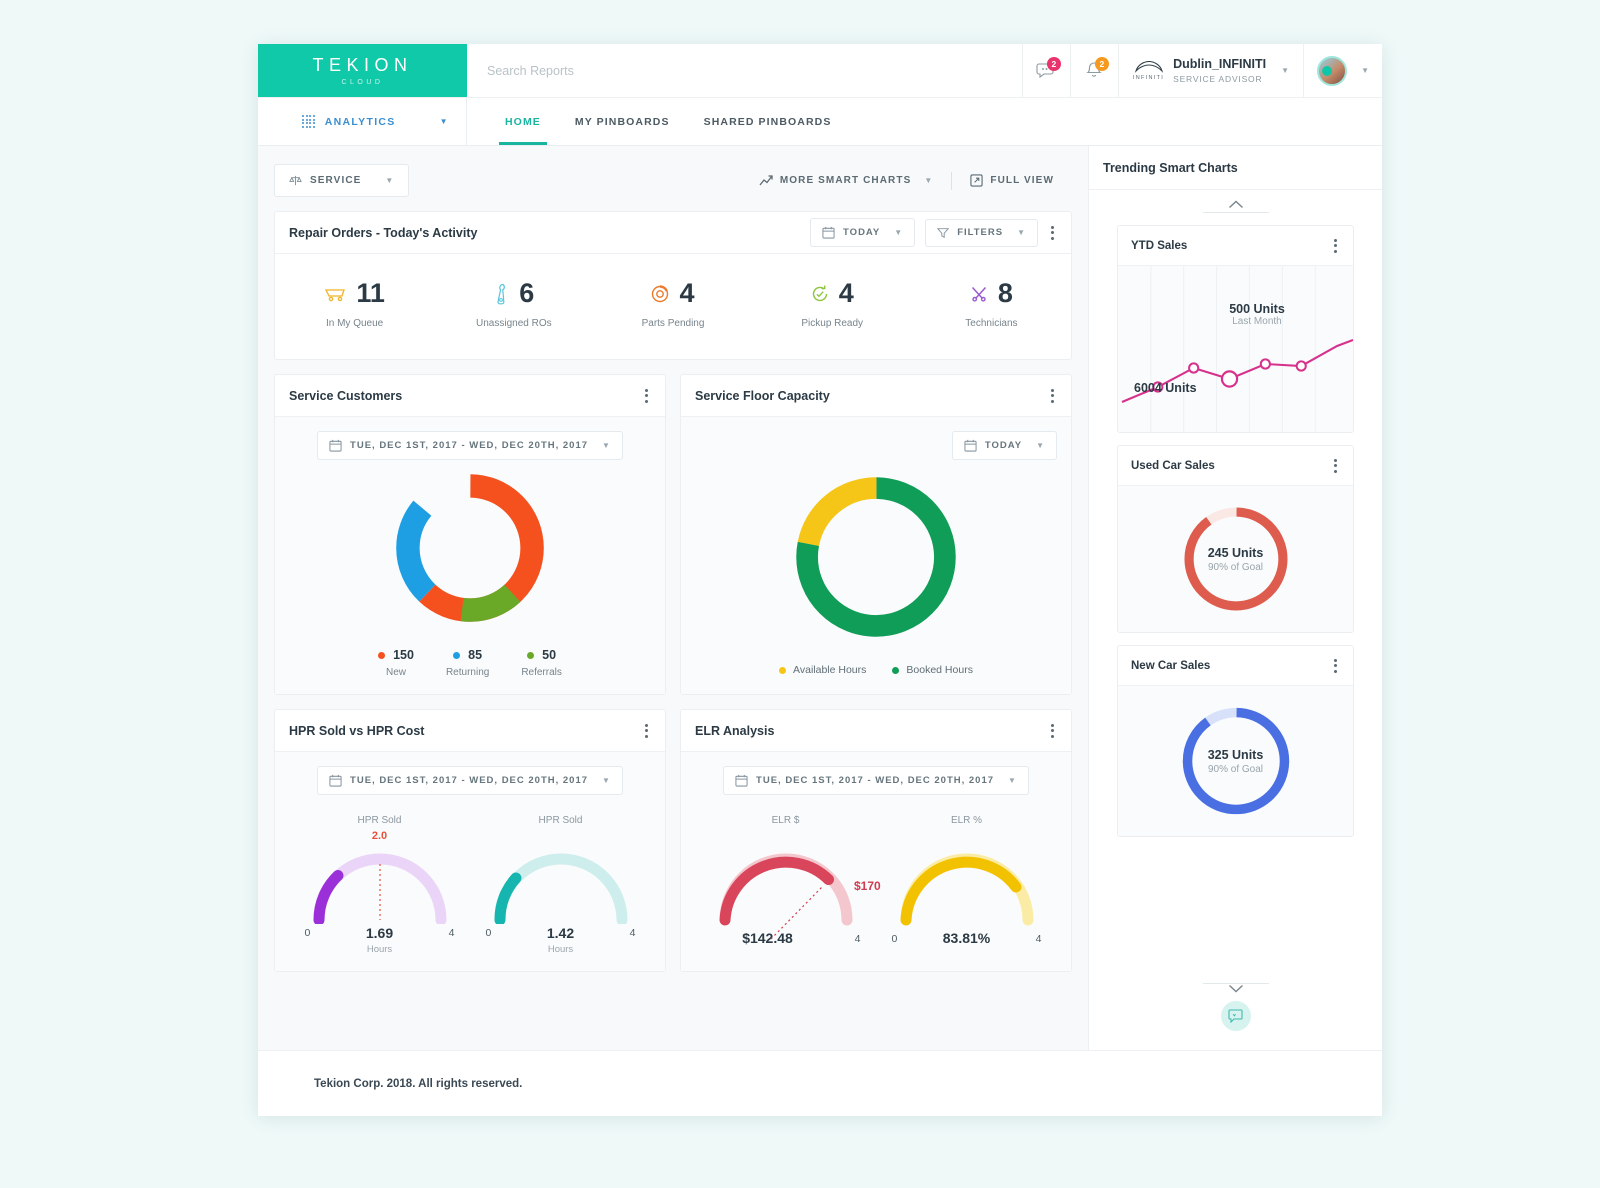 The width and height of the screenshot is (1600, 1188). What do you see at coordinates (820, 1083) in the screenshot?
I see `page-footer: Tekion Corp. 2018. All rights reserved.` at bounding box center [820, 1083].